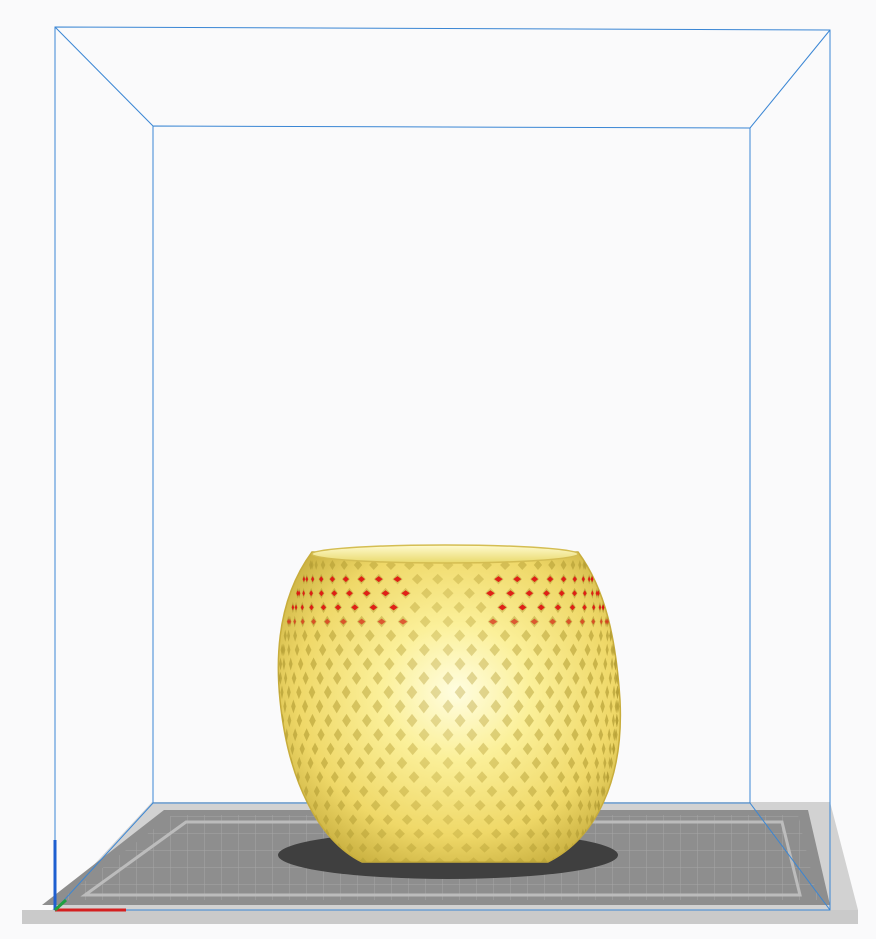 The height and width of the screenshot is (939, 876). Describe the element at coordinates (449, 705) in the screenshot. I see `lattice-vase-model` at that location.